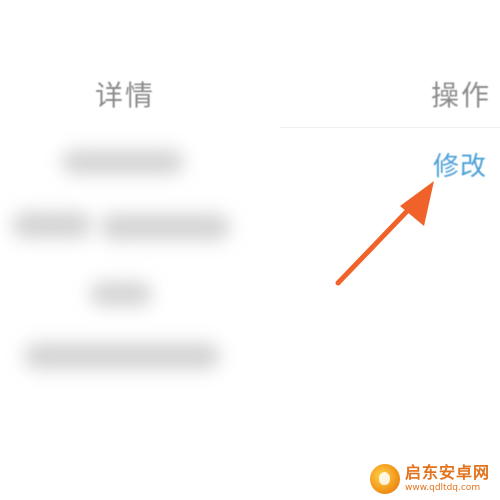  I want to click on watermark-logo-icon, so click(385, 479).